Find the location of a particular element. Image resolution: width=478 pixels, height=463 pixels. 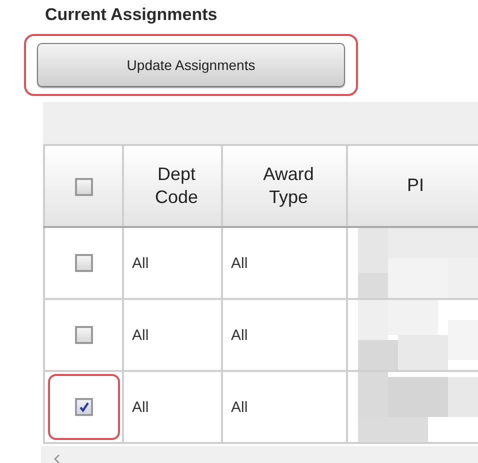

column-header: Award Type is located at coordinates (284, 186).